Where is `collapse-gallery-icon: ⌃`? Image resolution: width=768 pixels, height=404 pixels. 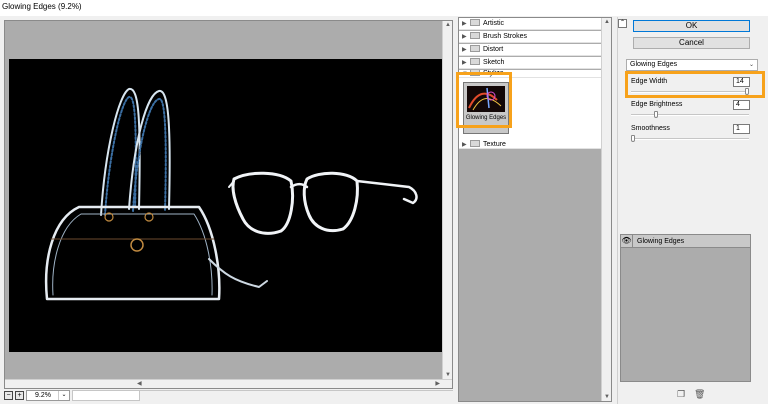
collapse-gallery-icon: ⌃ is located at coordinates (622, 23).